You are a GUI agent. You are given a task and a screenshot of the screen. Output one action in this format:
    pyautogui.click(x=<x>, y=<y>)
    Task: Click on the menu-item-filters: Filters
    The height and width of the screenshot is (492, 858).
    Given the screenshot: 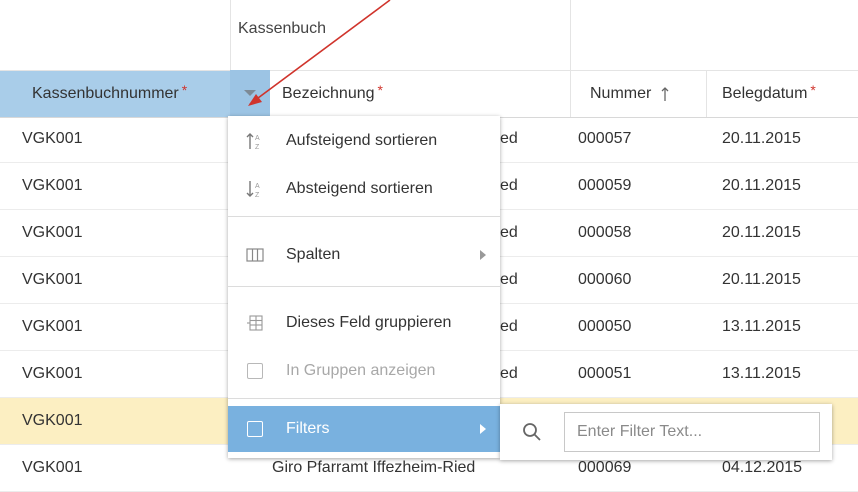 What is the action you would take?
    pyautogui.click(x=364, y=429)
    